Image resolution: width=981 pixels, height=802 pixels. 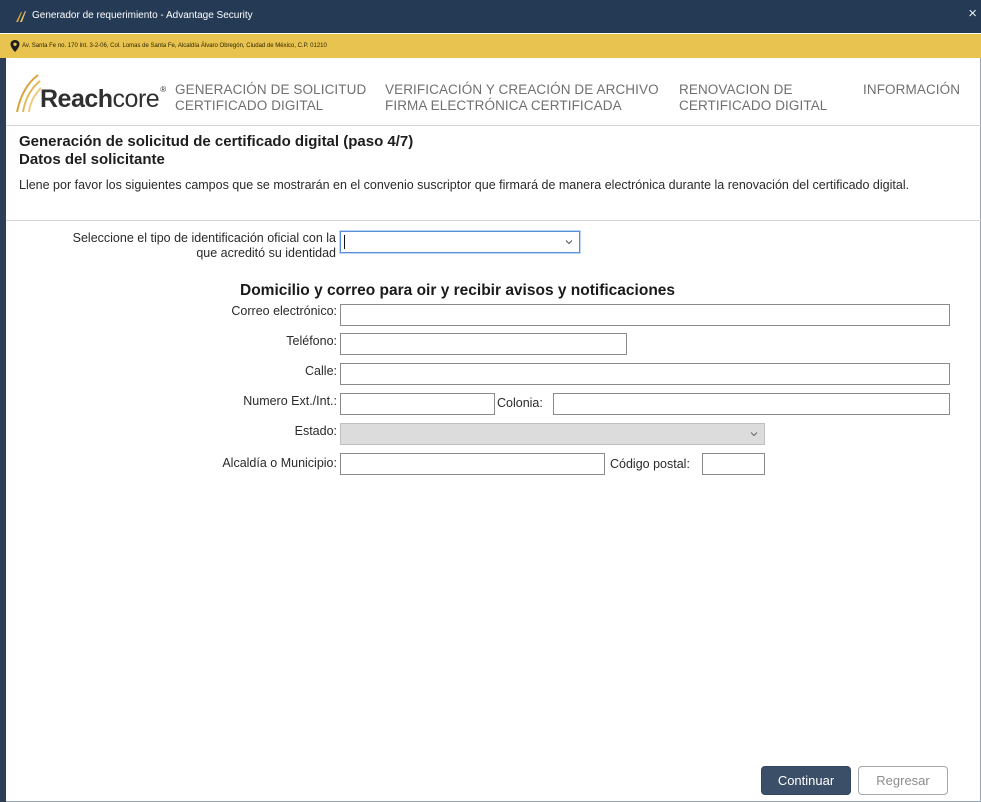 What do you see at coordinates (271, 89) in the screenshot?
I see `nav-label-line1: GENERACIÓN DE SOLICITUD` at bounding box center [271, 89].